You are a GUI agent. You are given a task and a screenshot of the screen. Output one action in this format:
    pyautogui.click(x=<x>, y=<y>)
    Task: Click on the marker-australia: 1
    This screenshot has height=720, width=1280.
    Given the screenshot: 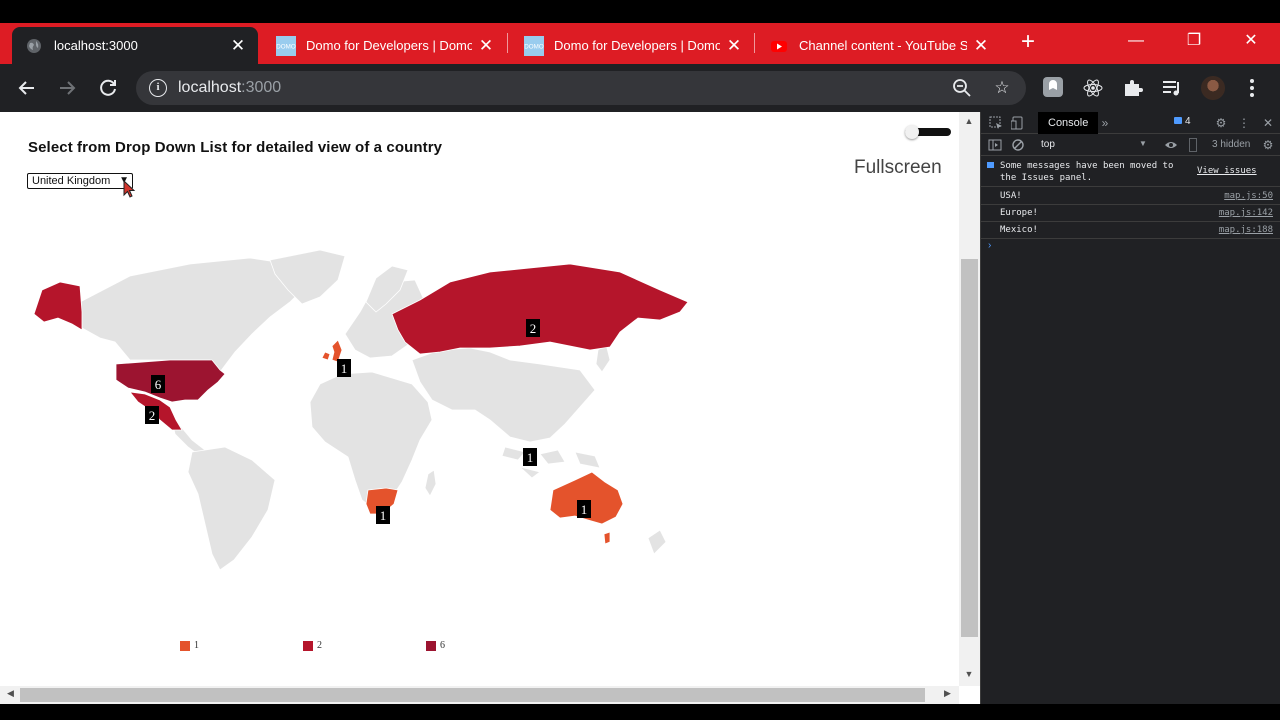 What is the action you would take?
    pyautogui.click(x=584, y=509)
    